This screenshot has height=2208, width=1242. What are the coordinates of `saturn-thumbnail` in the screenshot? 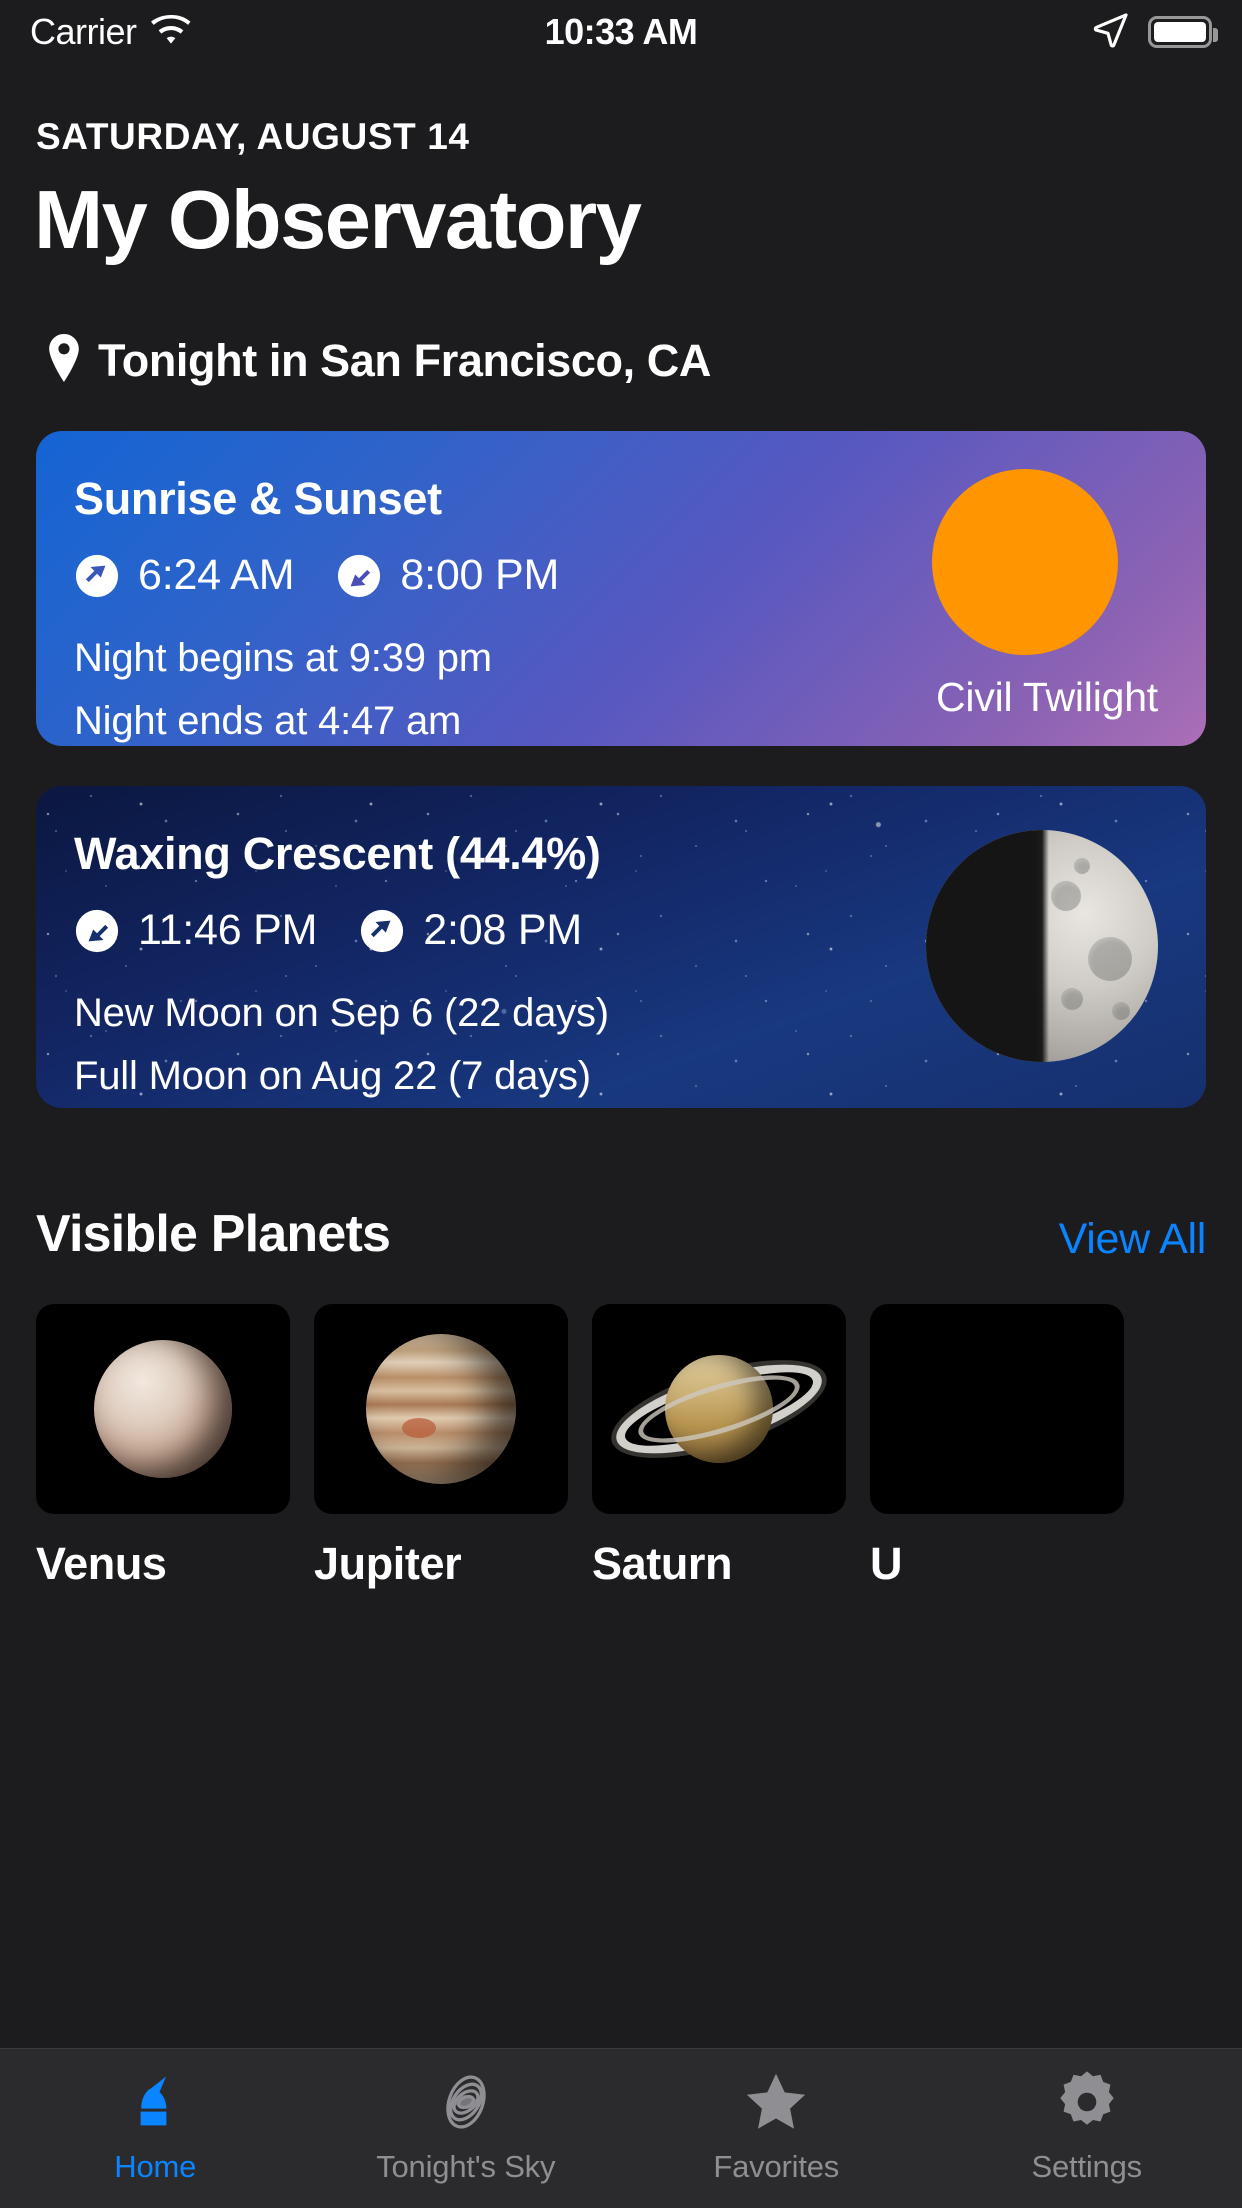 It's located at (719, 1409).